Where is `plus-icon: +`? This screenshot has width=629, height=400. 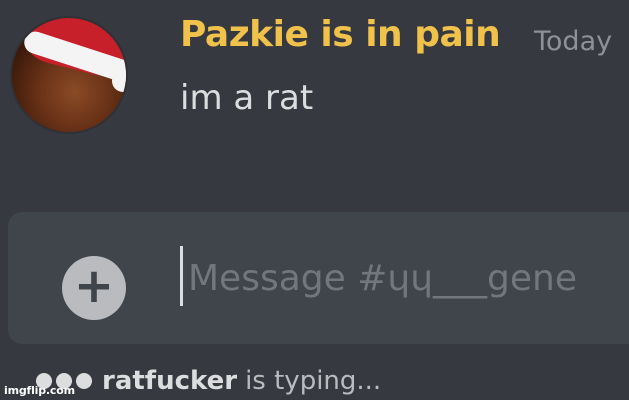
plus-icon: + is located at coordinates (94, 286).